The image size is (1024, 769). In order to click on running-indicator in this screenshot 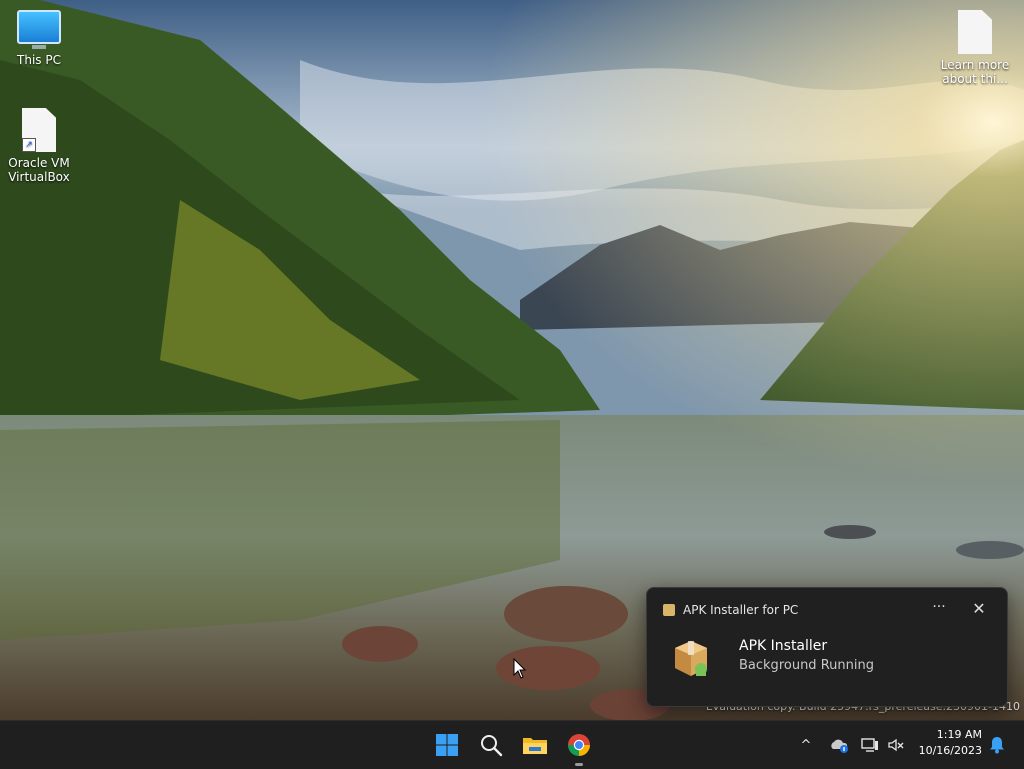, I will do `click(579, 764)`.